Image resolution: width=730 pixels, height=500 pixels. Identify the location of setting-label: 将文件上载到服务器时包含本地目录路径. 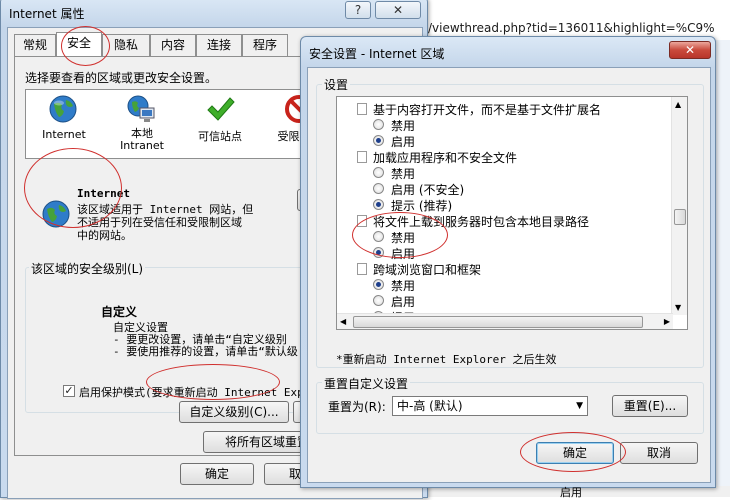
(481, 222).